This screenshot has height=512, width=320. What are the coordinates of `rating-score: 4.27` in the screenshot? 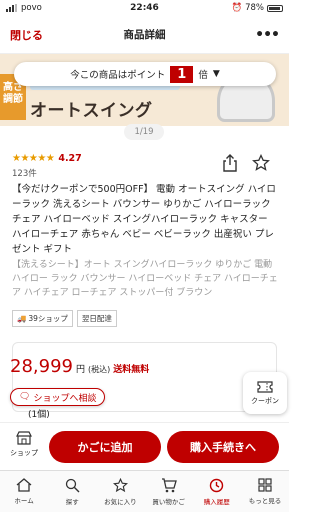 It's located at (70, 158).